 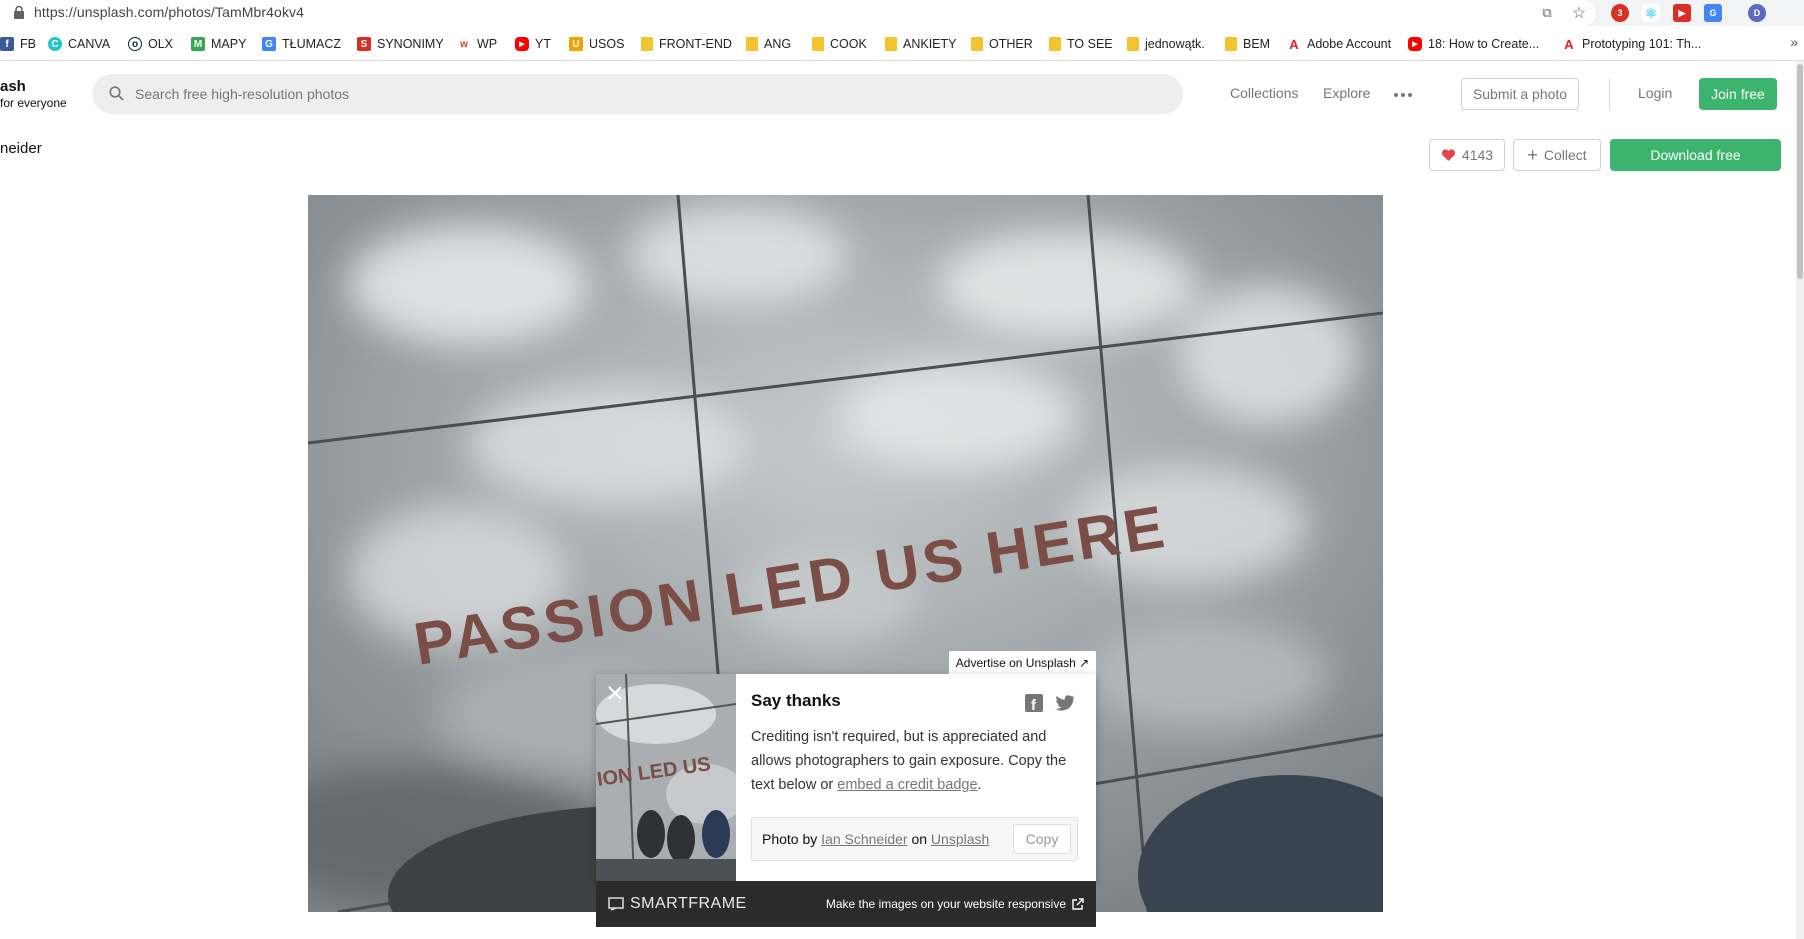 I want to click on popup-thumbnail-image: ION LED US, so click(x=666, y=777).